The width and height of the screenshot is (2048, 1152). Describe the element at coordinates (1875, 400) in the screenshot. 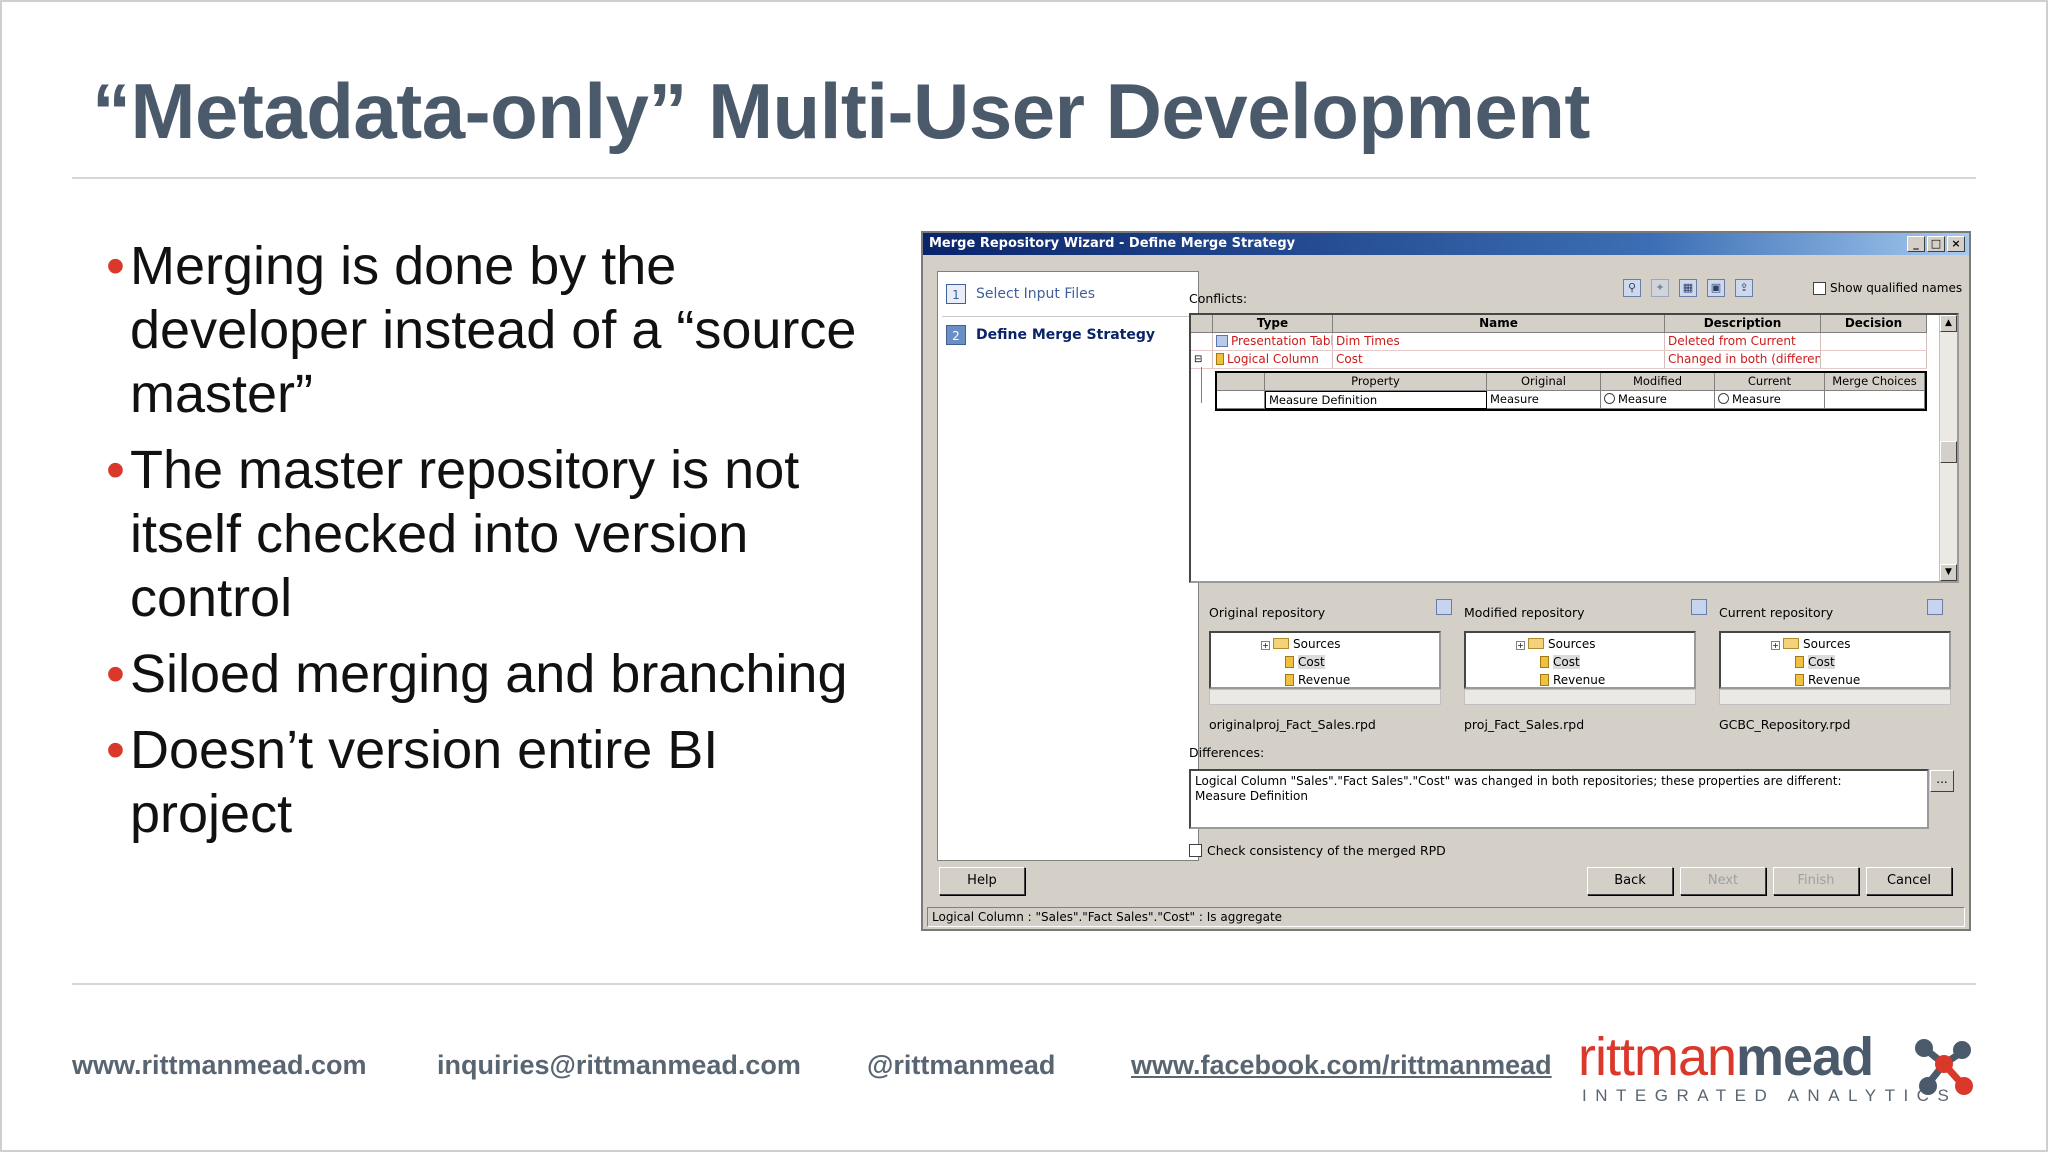

I see `cell-merge-choices` at that location.